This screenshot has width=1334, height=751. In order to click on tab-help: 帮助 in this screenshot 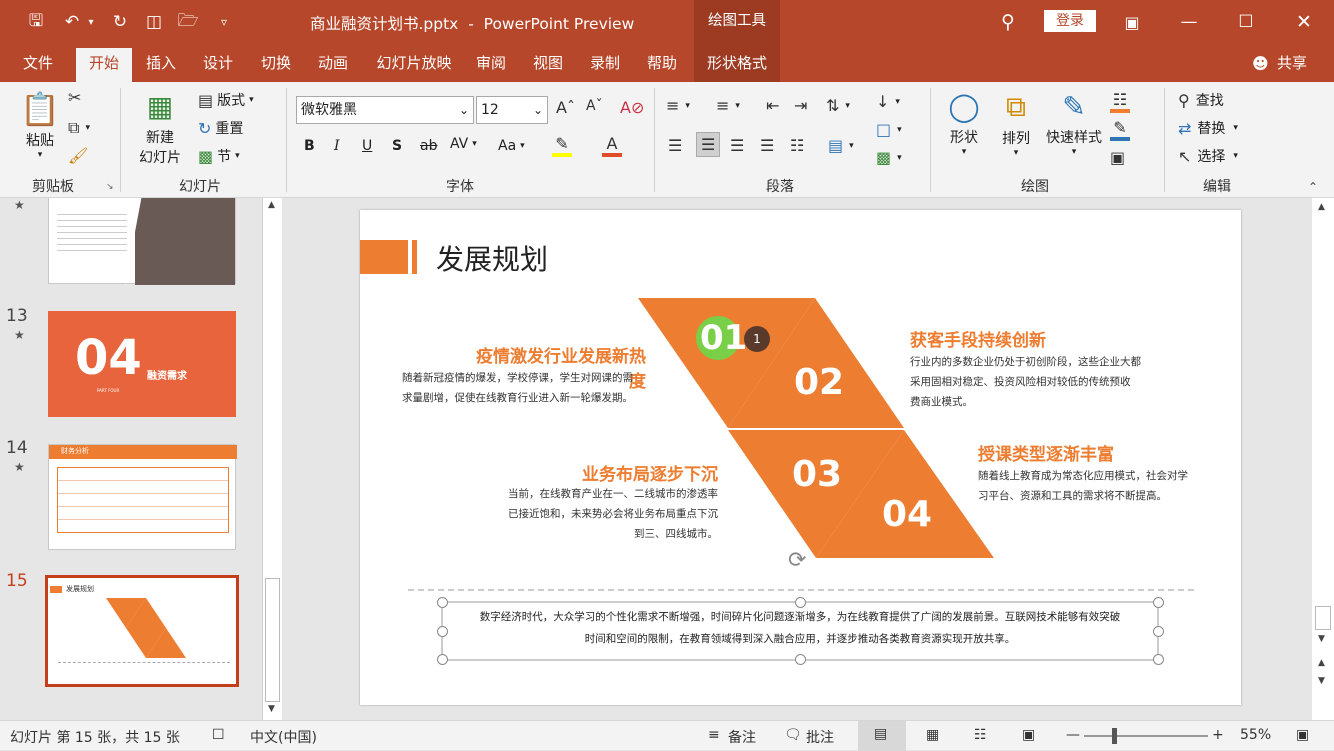, I will do `click(662, 63)`.